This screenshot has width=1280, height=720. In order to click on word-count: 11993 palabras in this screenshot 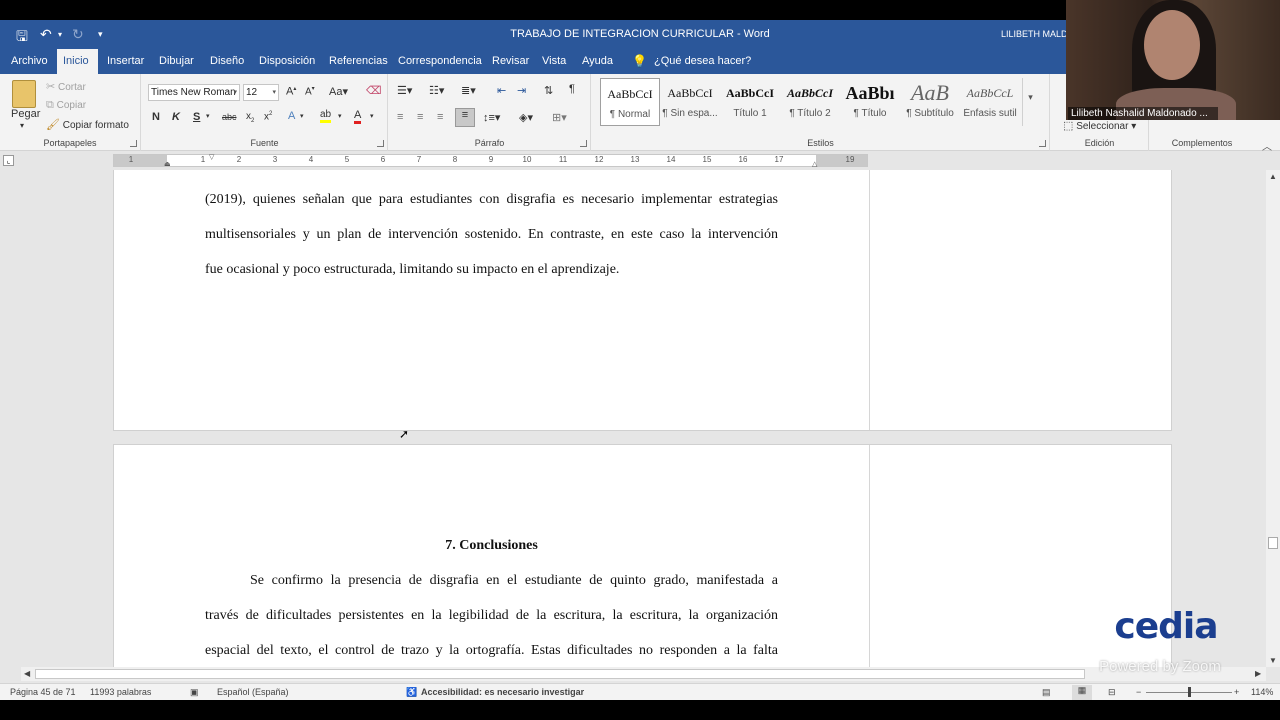, I will do `click(120, 692)`.